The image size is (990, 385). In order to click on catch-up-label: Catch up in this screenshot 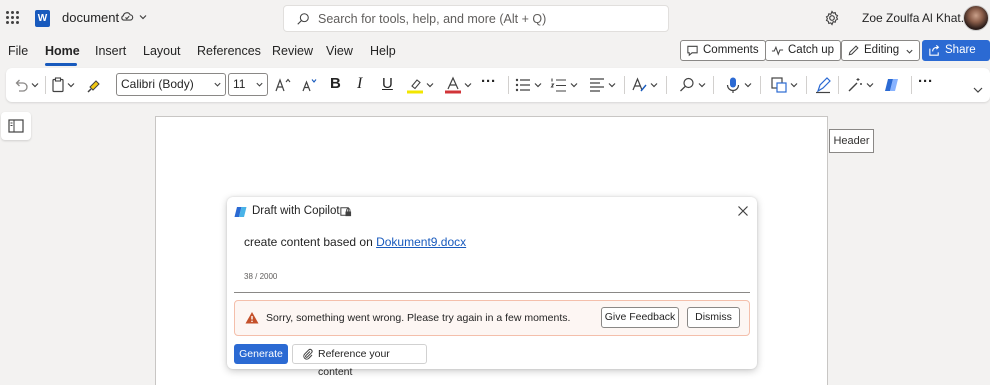, I will do `click(811, 50)`.